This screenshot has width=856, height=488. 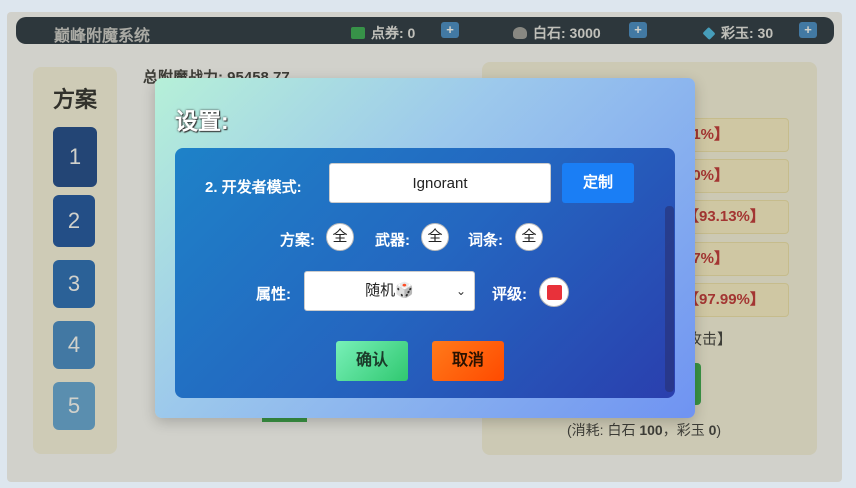 What do you see at coordinates (202, 121) in the screenshot?
I see `modal-title: 设置:` at bounding box center [202, 121].